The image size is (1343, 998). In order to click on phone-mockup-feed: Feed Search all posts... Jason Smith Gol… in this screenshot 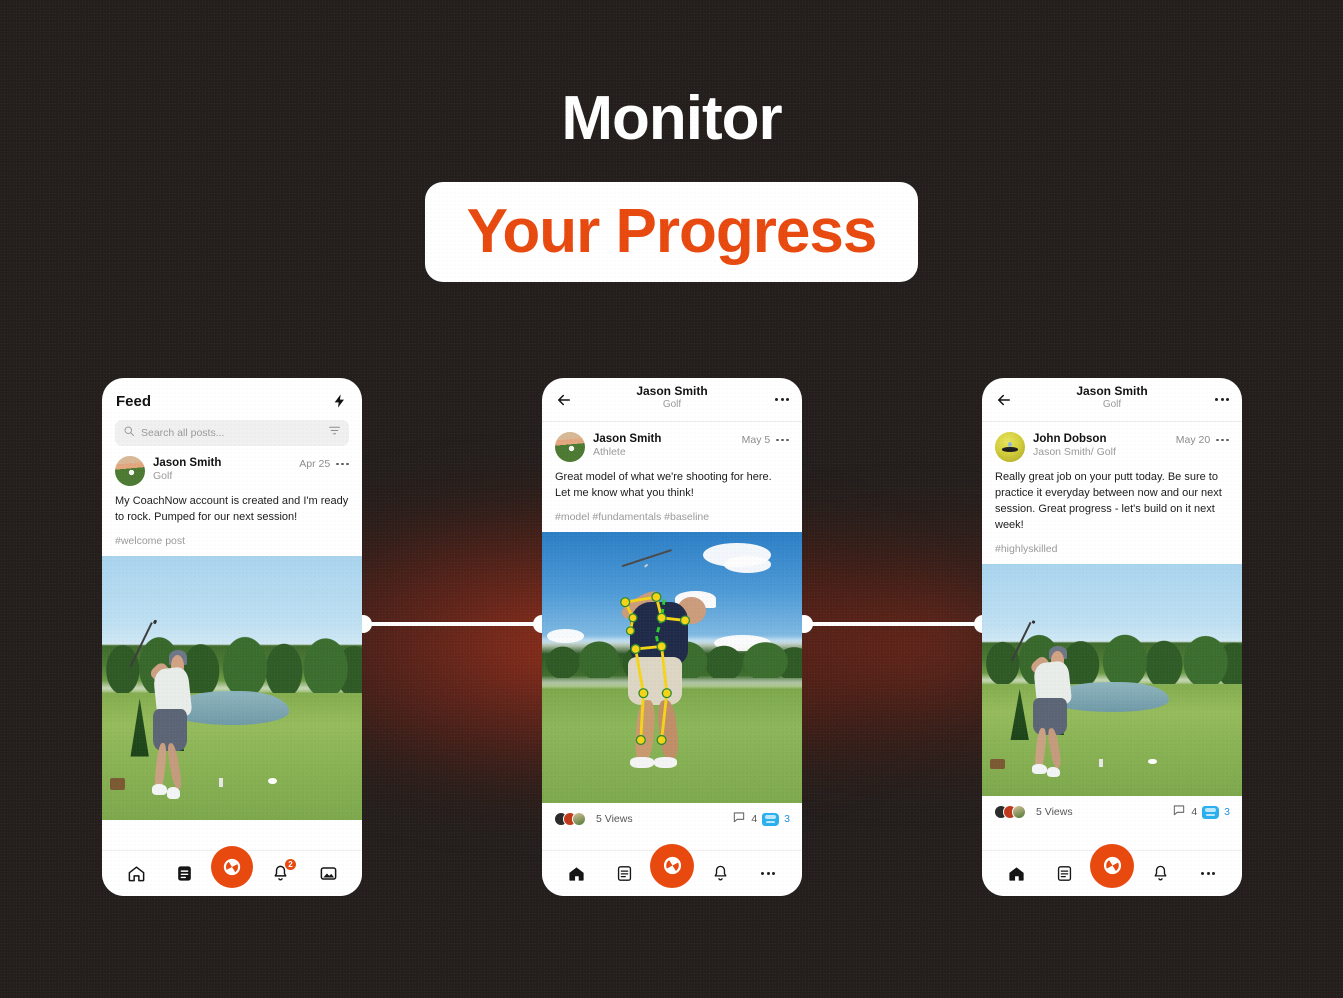, I will do `click(232, 637)`.